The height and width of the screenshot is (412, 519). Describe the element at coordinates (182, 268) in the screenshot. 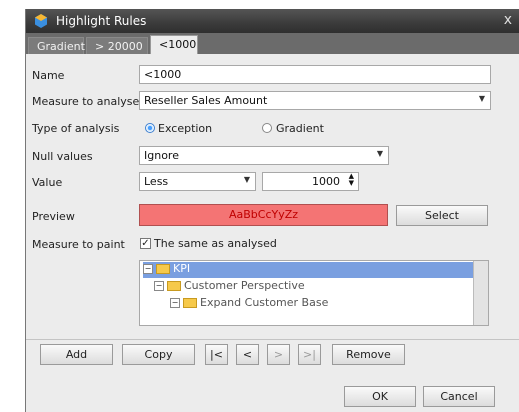

I see `tree-item-label: KPI` at that location.